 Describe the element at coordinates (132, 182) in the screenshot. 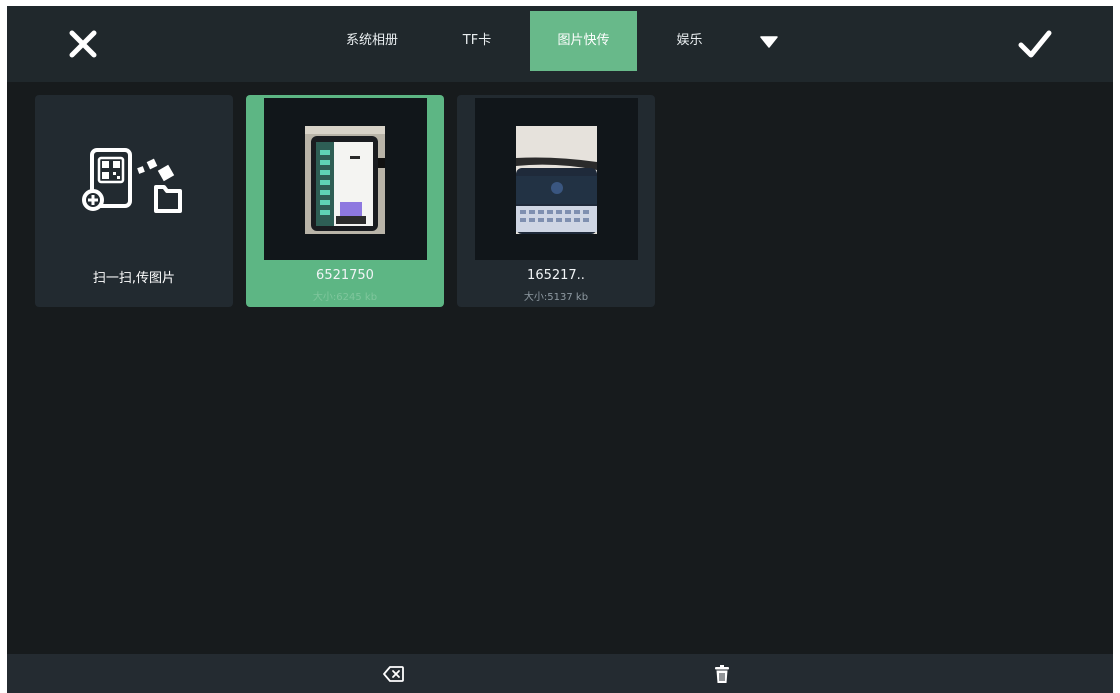

I see `qr-phone-transfer-icon` at that location.